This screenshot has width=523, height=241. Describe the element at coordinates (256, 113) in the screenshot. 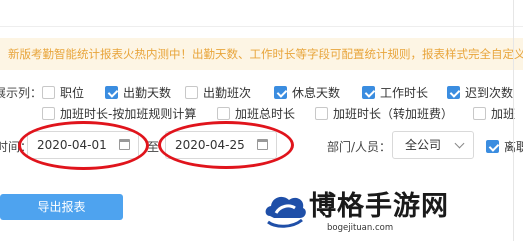

I see `column-option-overtime-total: 加班总时长` at that location.